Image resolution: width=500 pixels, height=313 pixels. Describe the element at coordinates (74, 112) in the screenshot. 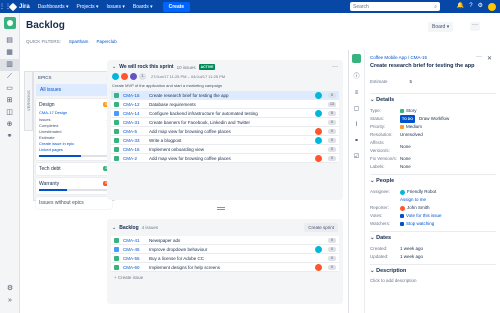

I see `epic-key: CMA-17 Design` at that location.